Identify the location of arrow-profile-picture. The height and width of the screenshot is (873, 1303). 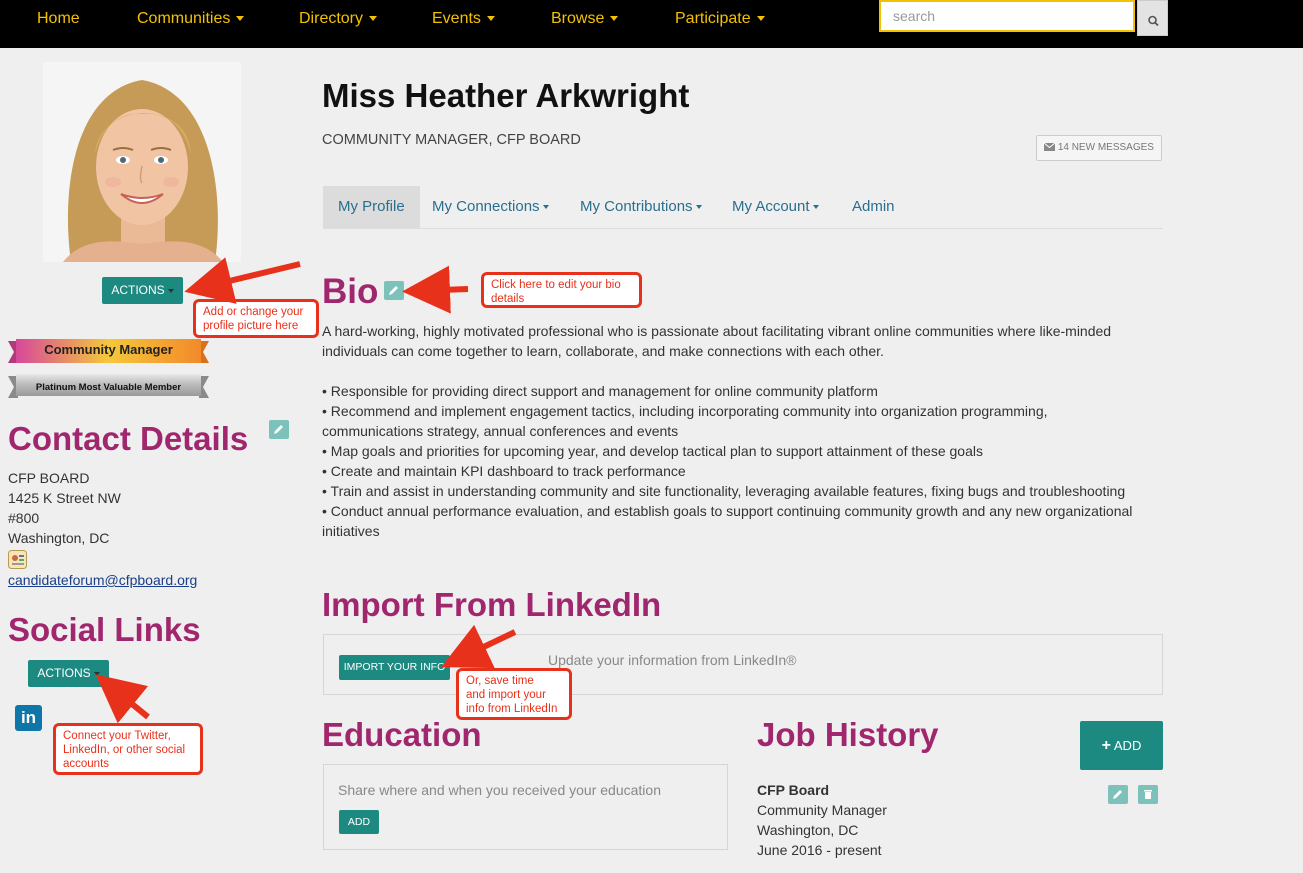
(242, 280).